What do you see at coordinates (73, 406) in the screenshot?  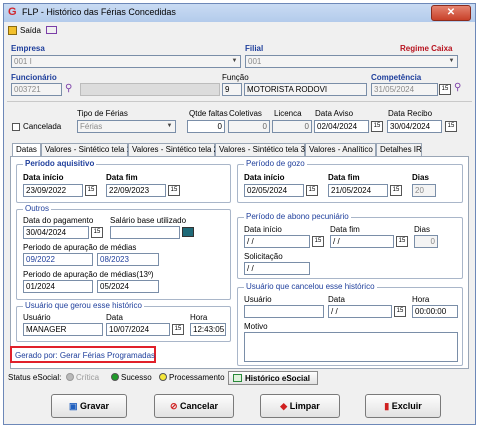 I see `save-icon: ▣` at bounding box center [73, 406].